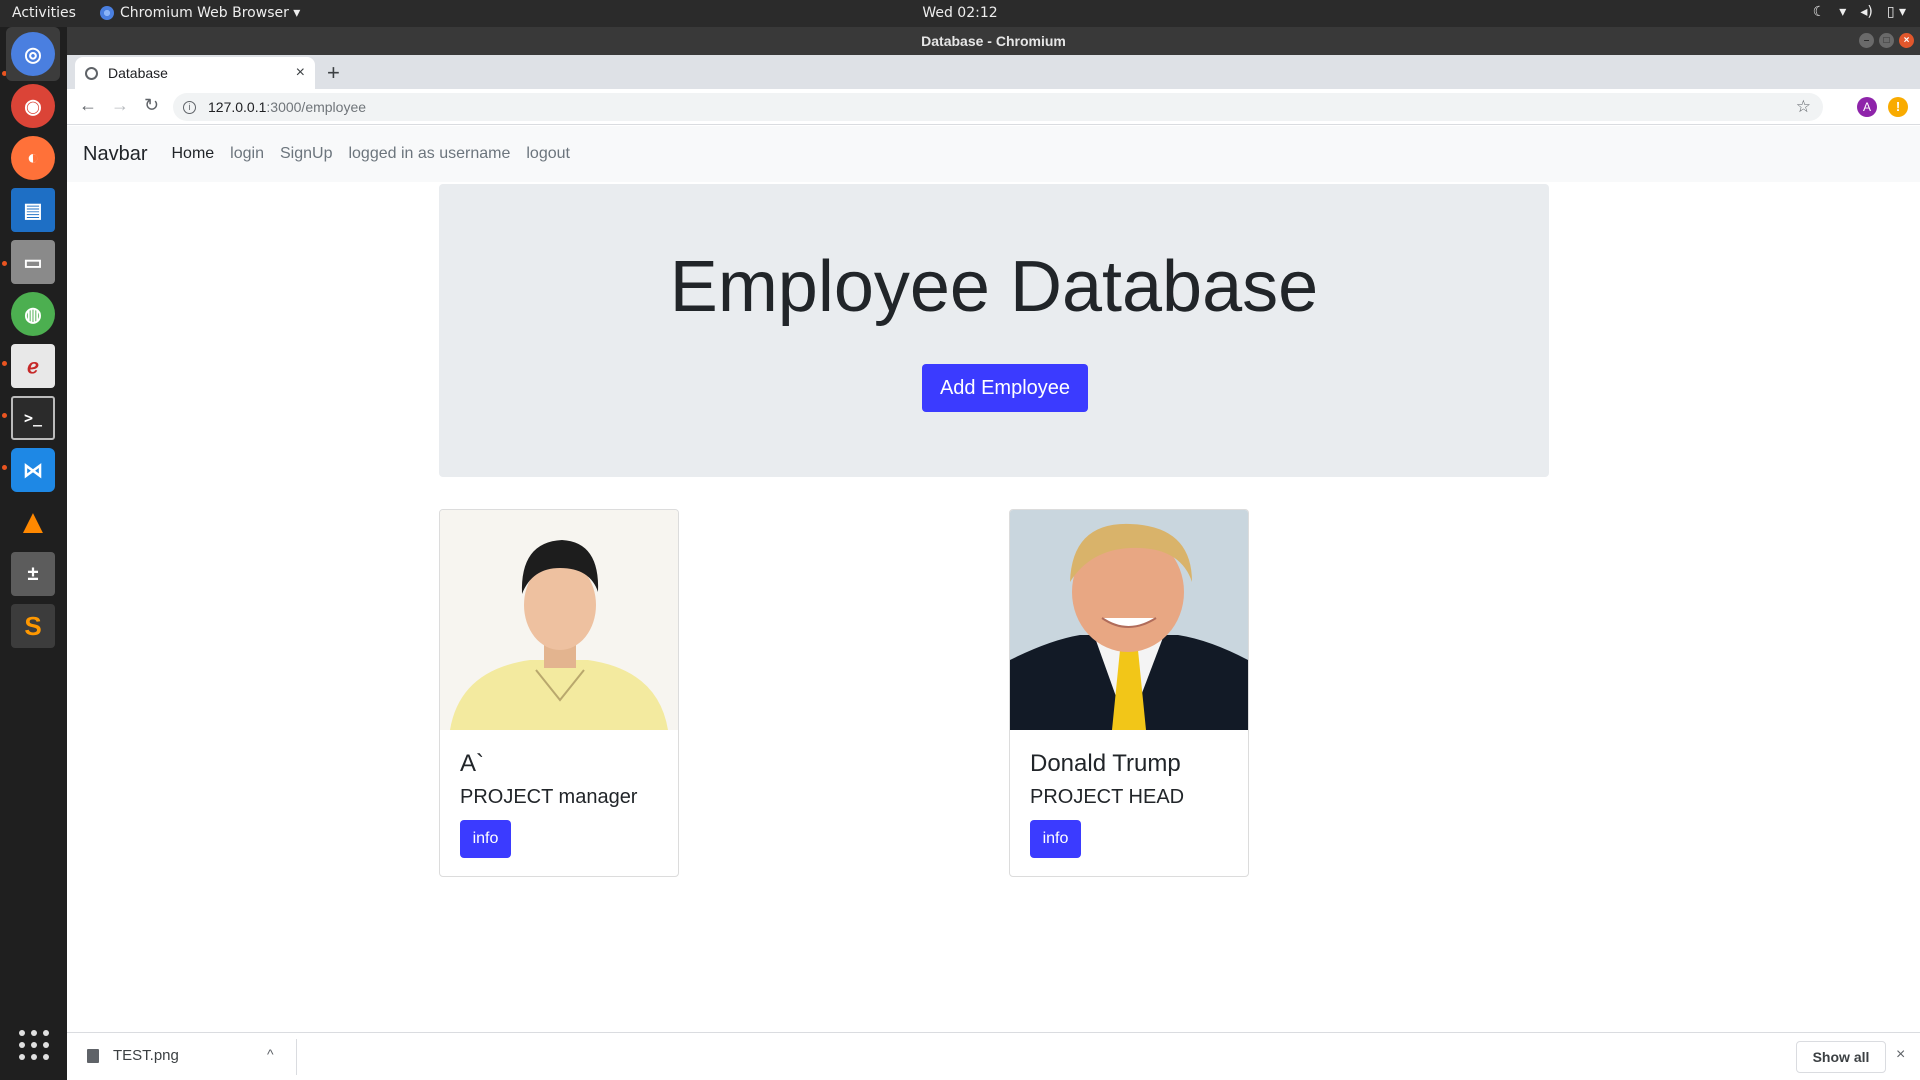  I want to click on firefox-icon: ◐, so click(33, 158).